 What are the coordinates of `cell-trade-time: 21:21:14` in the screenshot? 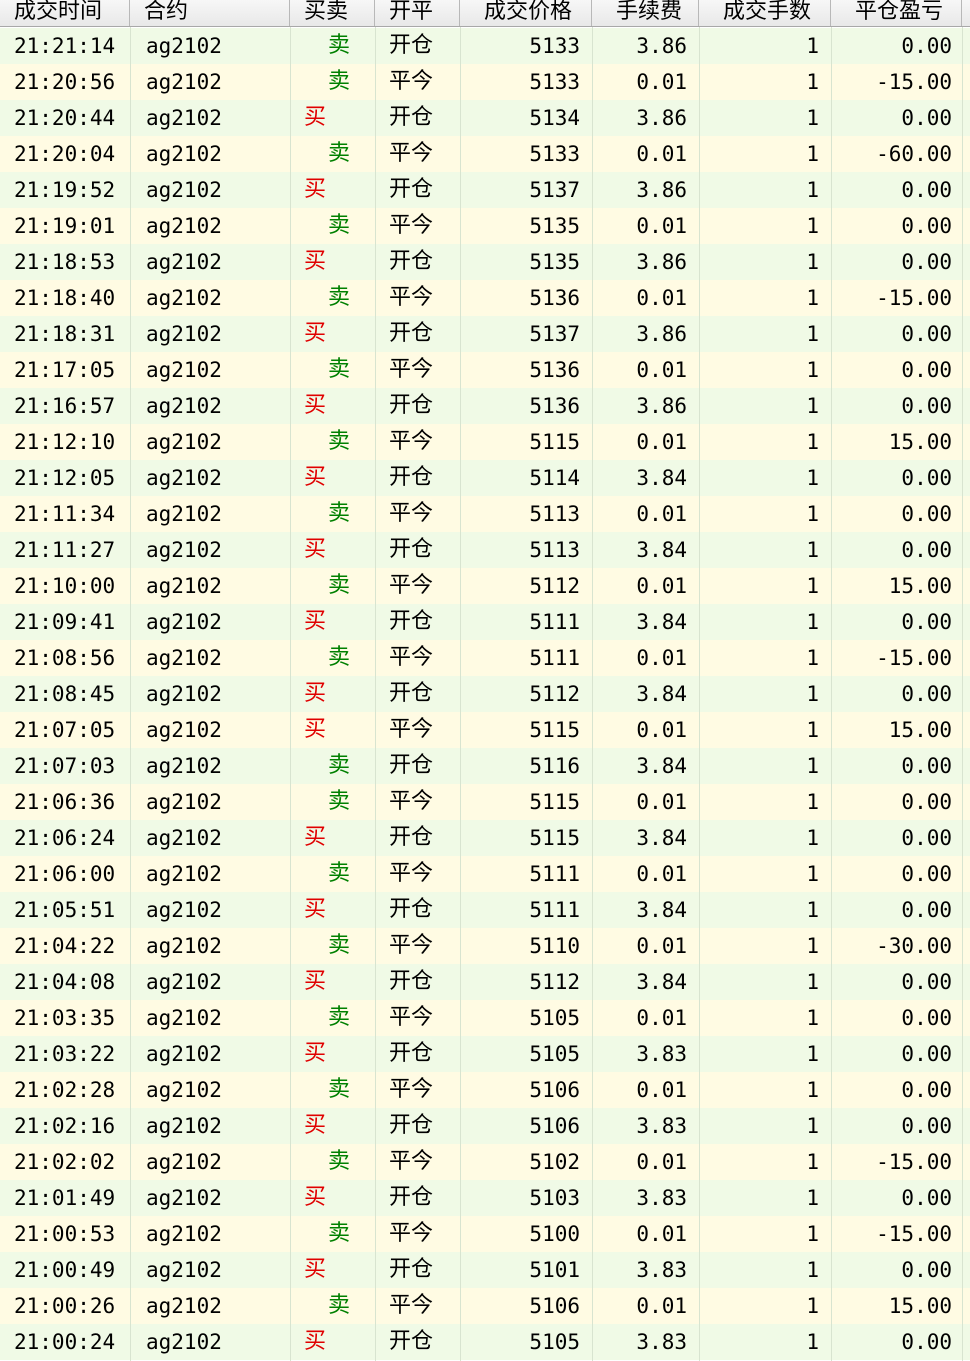 It's located at (65, 46).